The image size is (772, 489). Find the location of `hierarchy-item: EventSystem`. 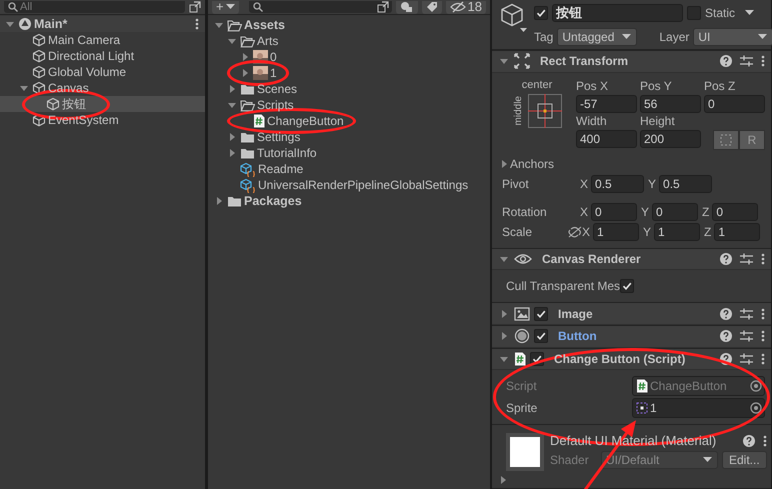

hierarchy-item: EventSystem is located at coordinates (102, 120).